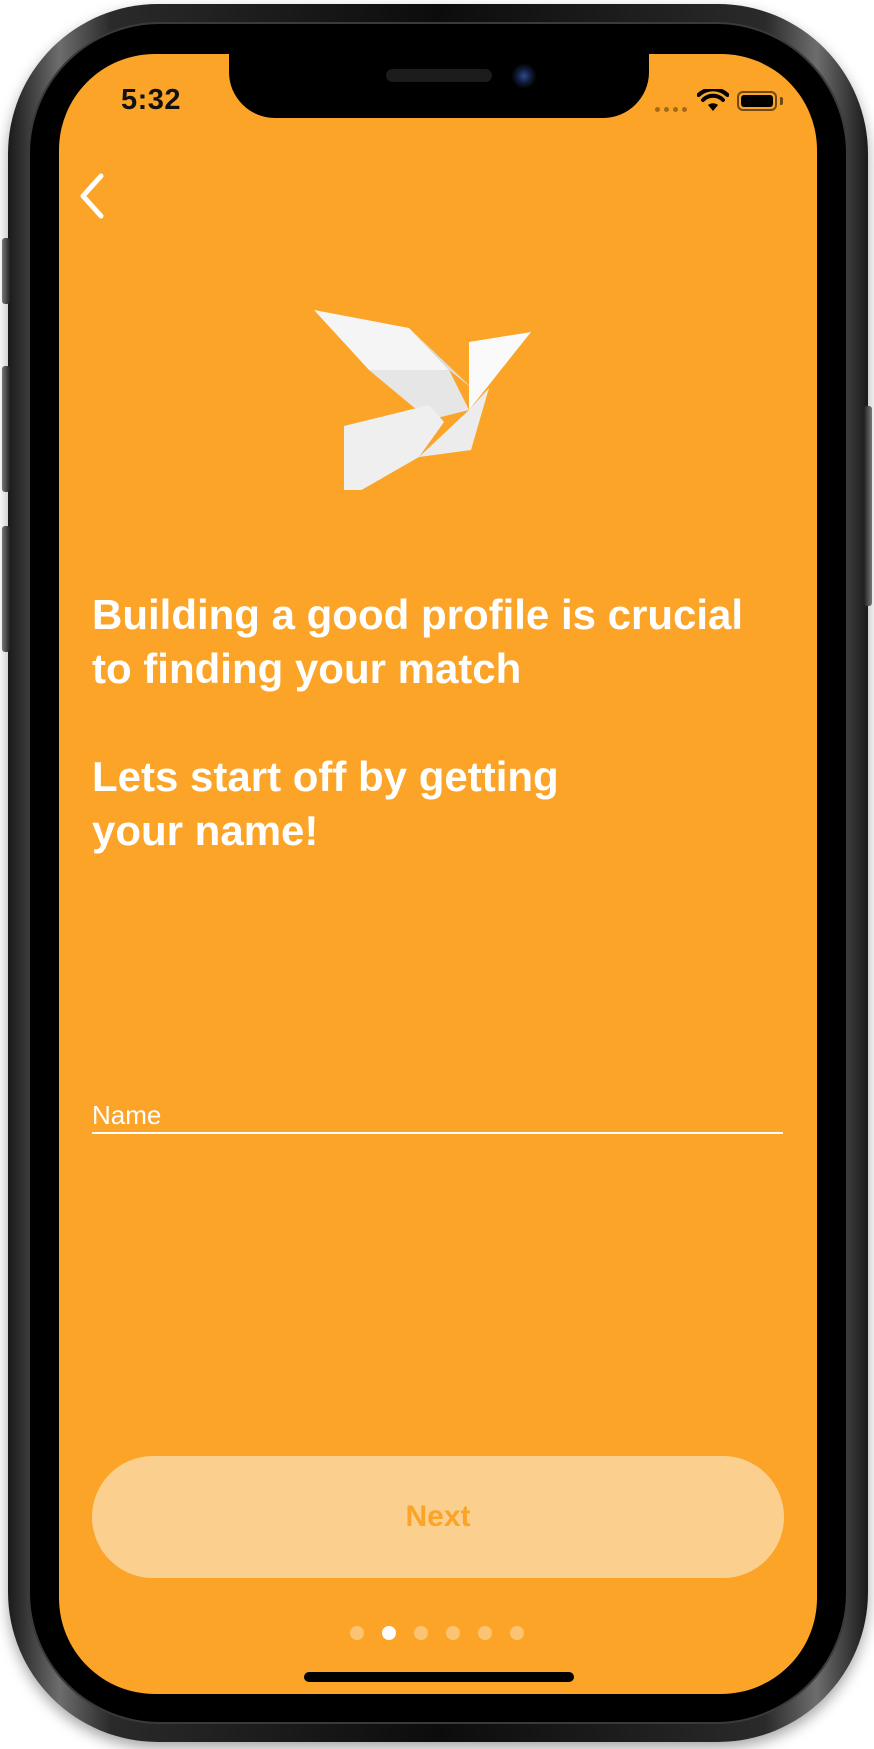 The image size is (874, 1749). I want to click on page-indicator, so click(437, 1633).